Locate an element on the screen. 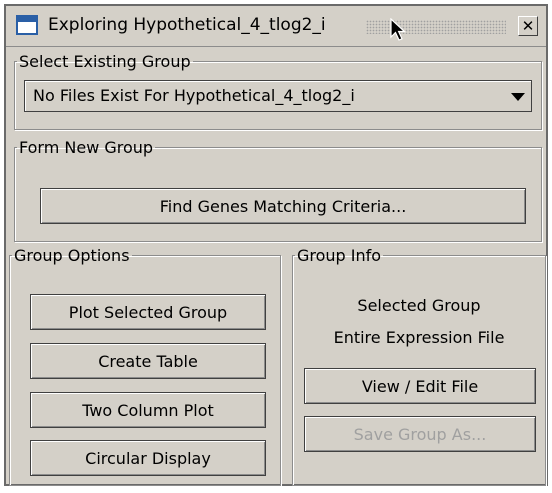 This screenshot has height=493, width=552. selected-group-value: Entire Expression File is located at coordinates (419, 337).